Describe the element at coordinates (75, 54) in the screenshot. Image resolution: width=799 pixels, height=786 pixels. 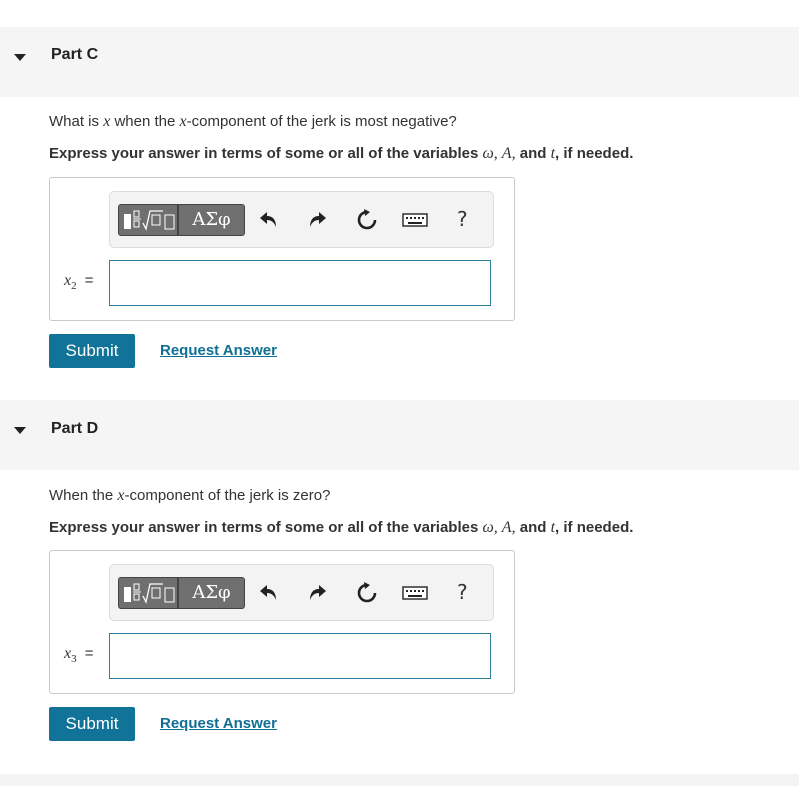
I see `part-title: Part C` at that location.